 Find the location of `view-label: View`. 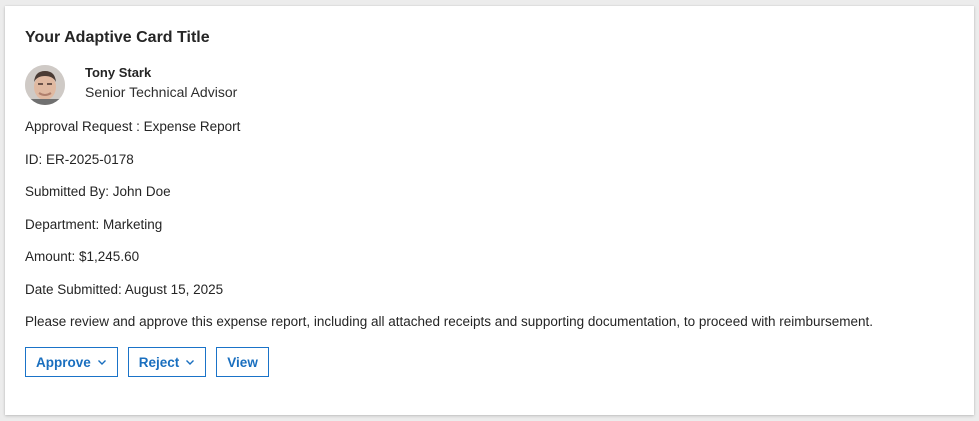

view-label: View is located at coordinates (242, 362).